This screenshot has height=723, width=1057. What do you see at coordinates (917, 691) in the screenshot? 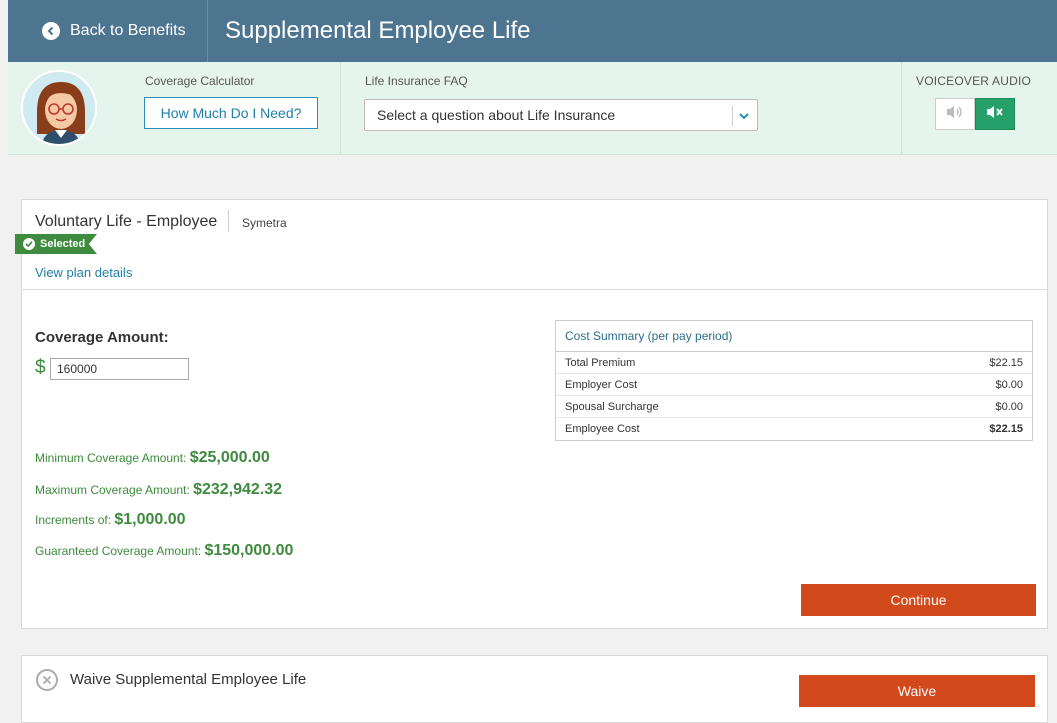
I see `waive-button: Waive` at bounding box center [917, 691].